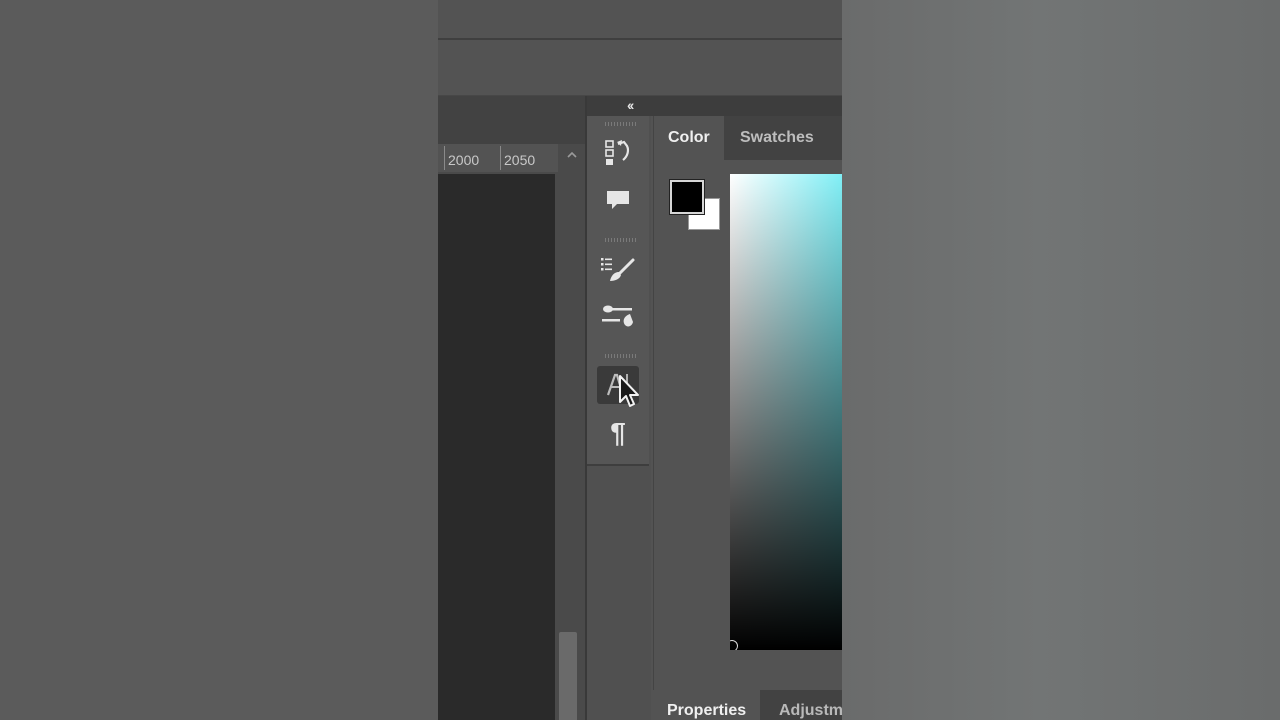  Describe the element at coordinates (568, 676) in the screenshot. I see `scrollbar-thumb` at that location.